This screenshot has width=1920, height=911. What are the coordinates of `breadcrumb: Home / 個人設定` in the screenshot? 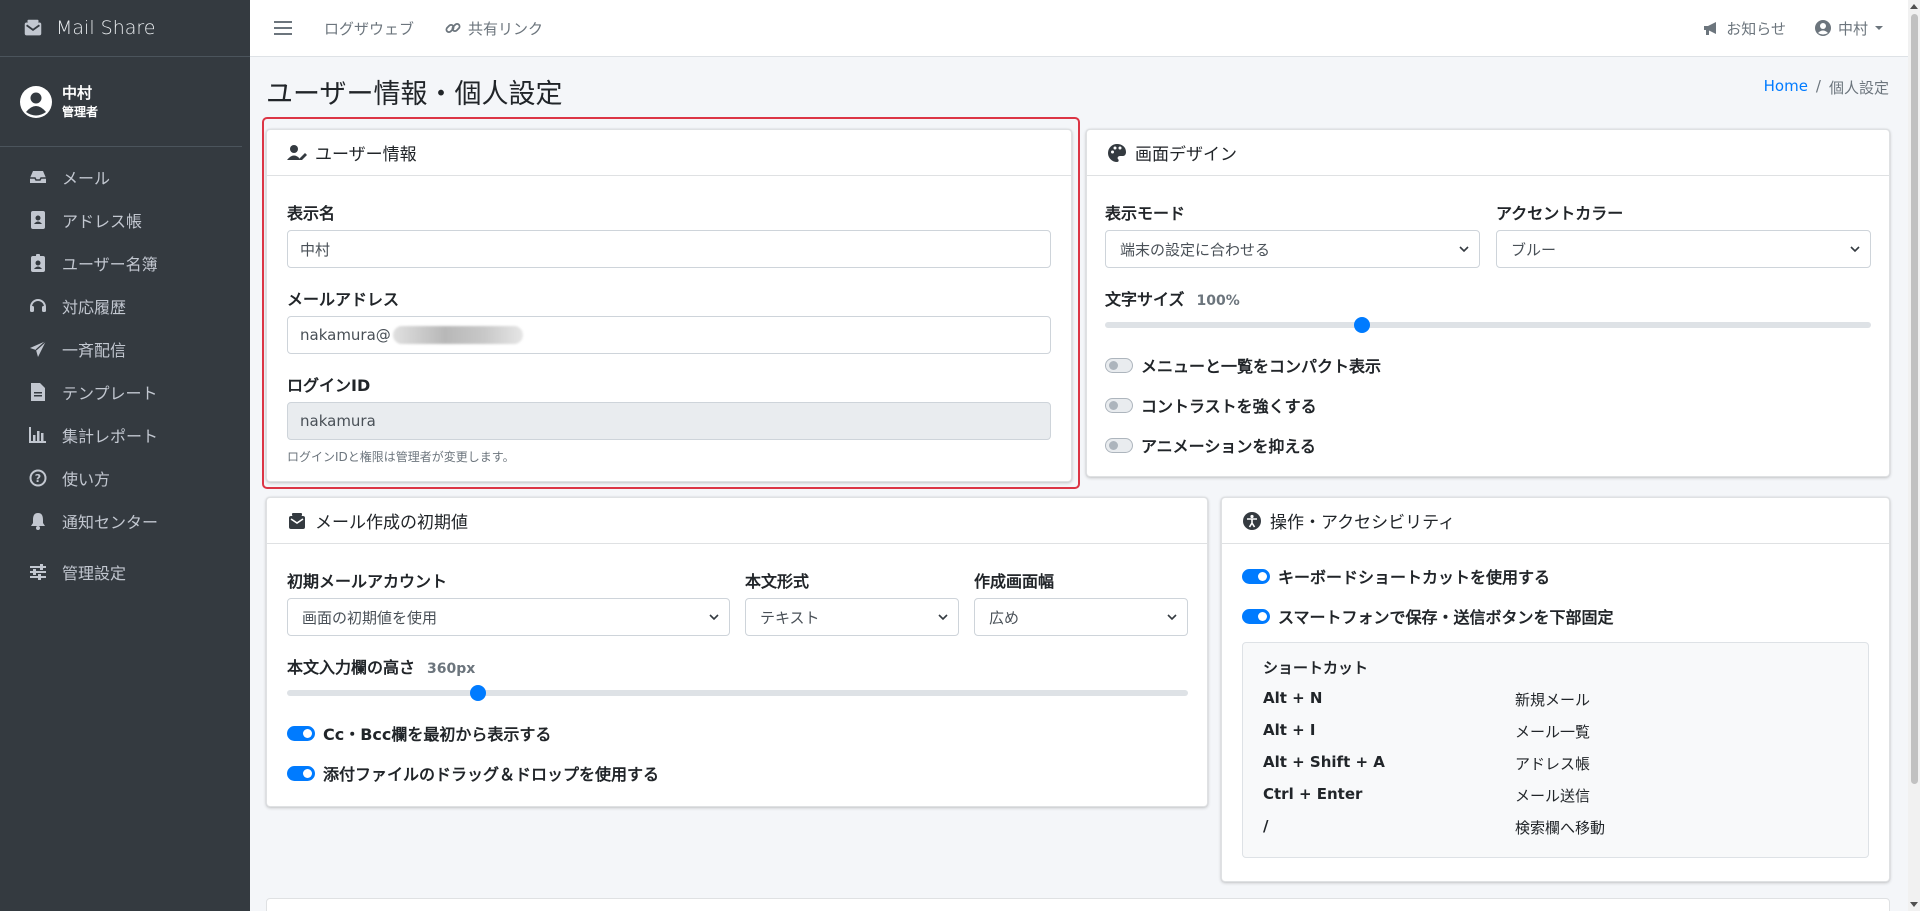 It's located at (1826, 87).